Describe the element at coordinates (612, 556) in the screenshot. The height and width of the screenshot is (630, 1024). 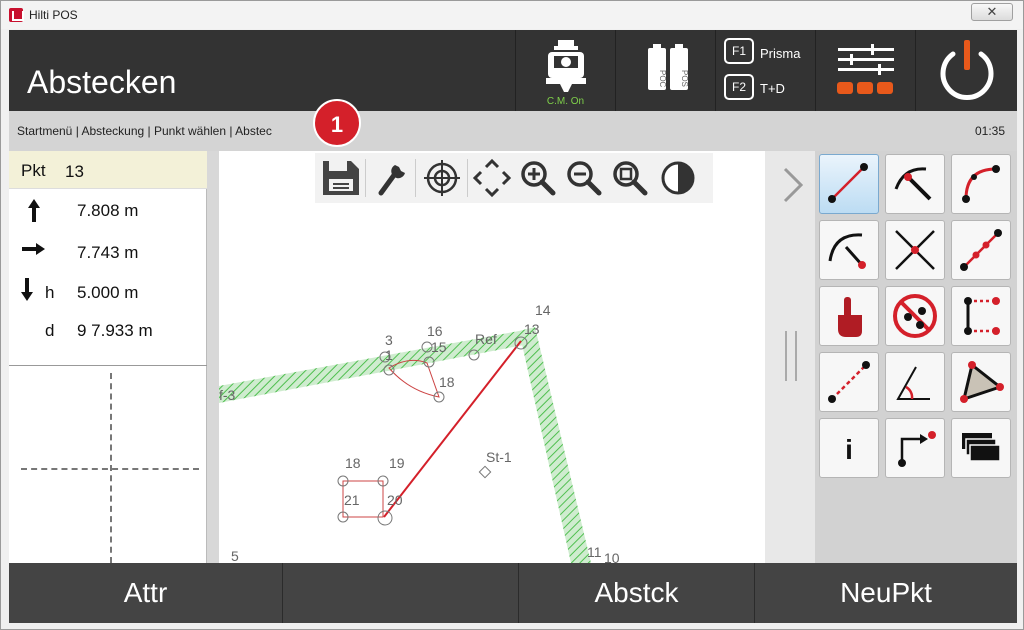
I see `map-label: 10` at that location.